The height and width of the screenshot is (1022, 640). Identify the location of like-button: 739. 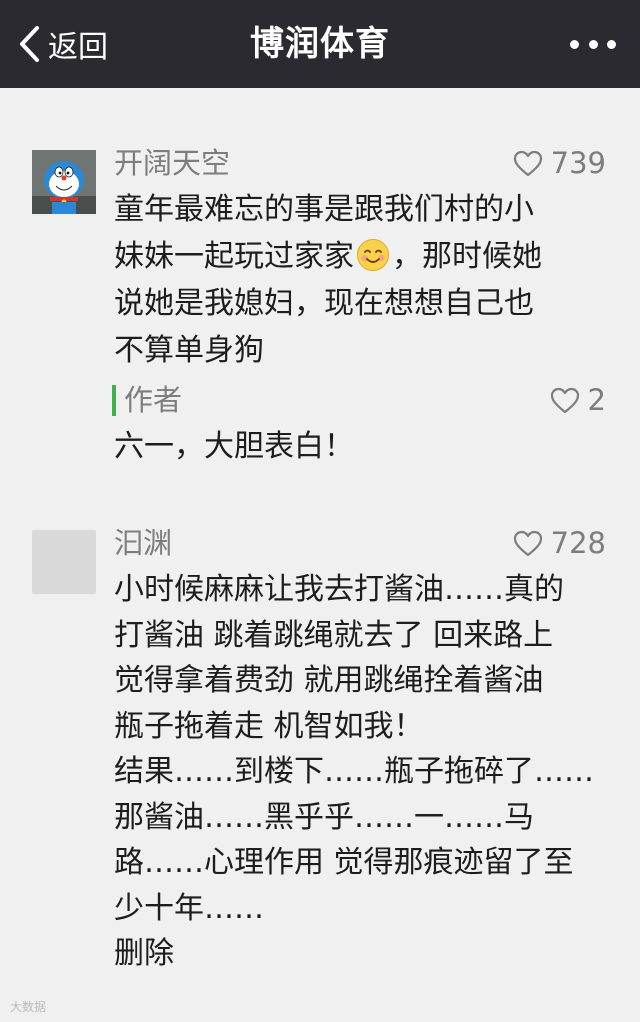
(559, 163).